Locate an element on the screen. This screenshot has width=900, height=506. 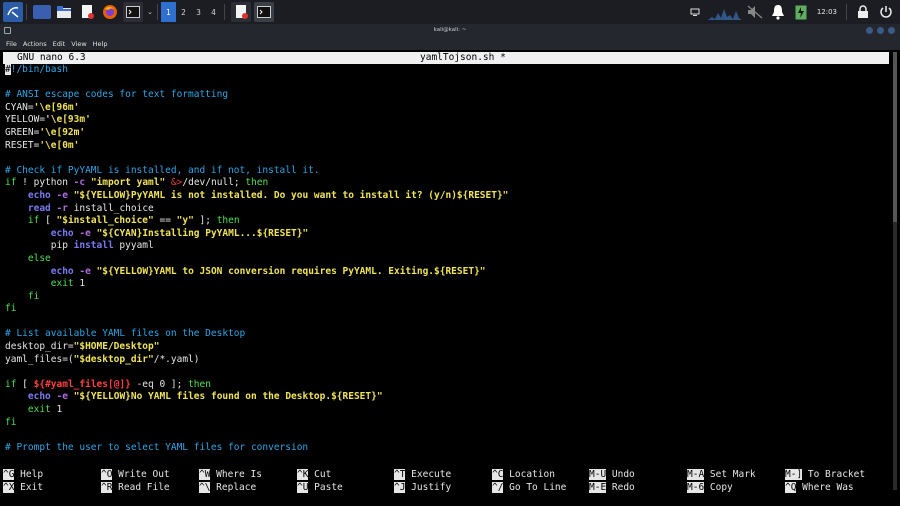
menu-actions: Actions is located at coordinates (35, 44).